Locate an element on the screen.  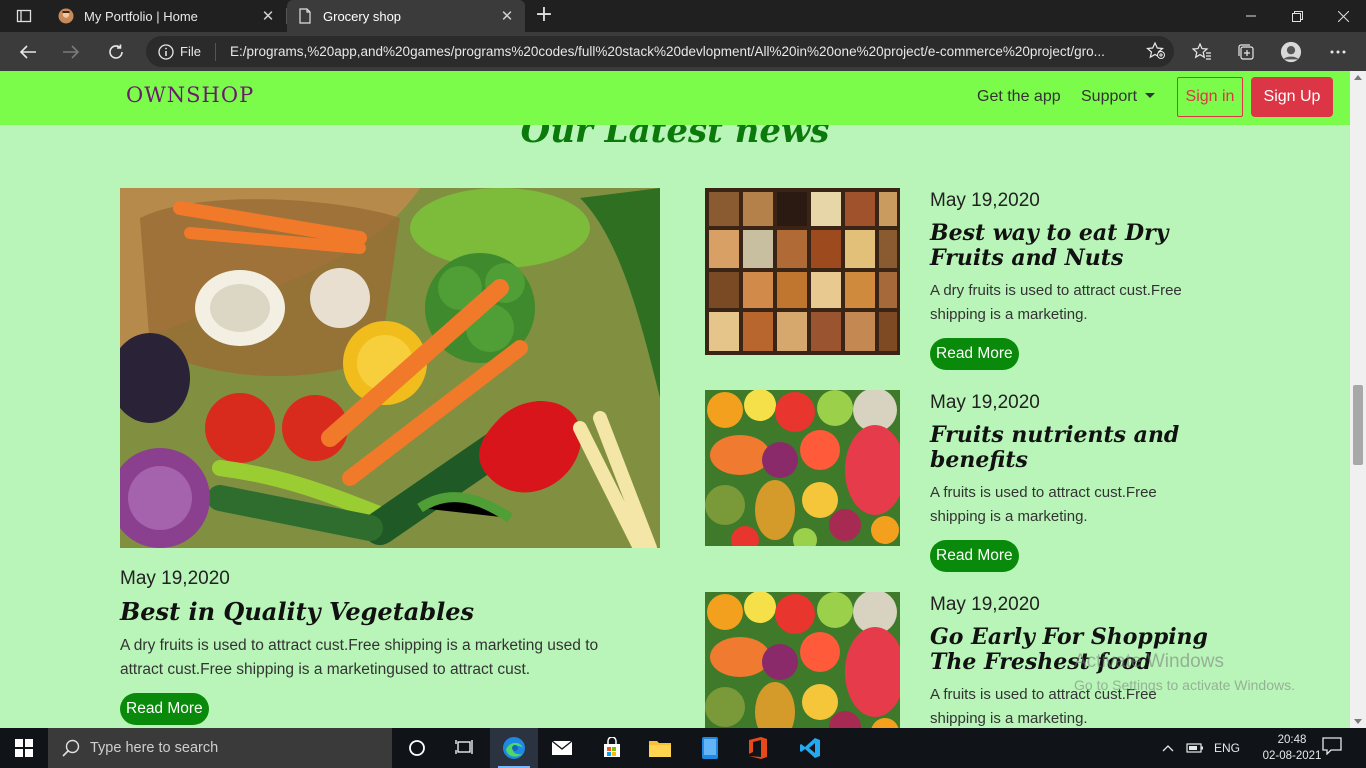
info-icon is located at coordinates (166, 51).